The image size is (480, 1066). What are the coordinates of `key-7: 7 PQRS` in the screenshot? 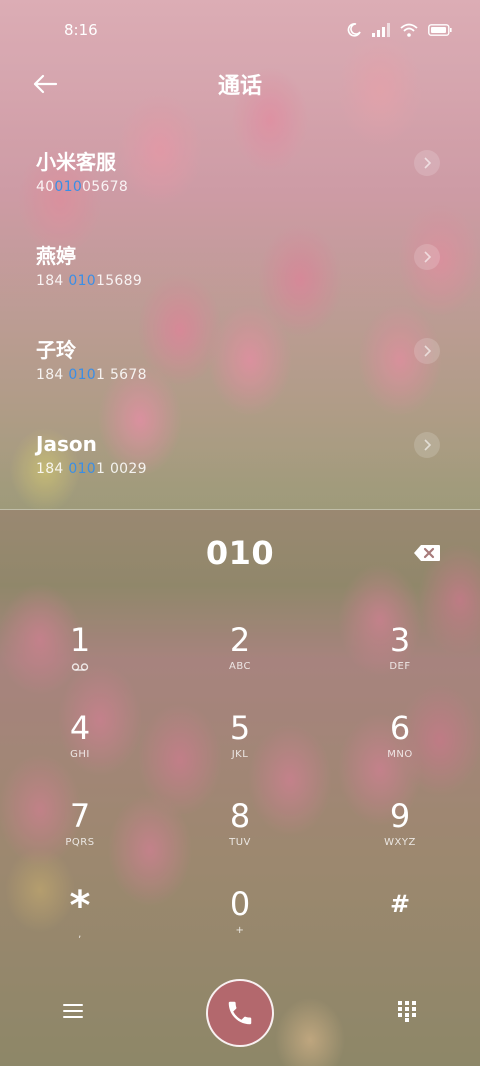 It's located at (80, 840).